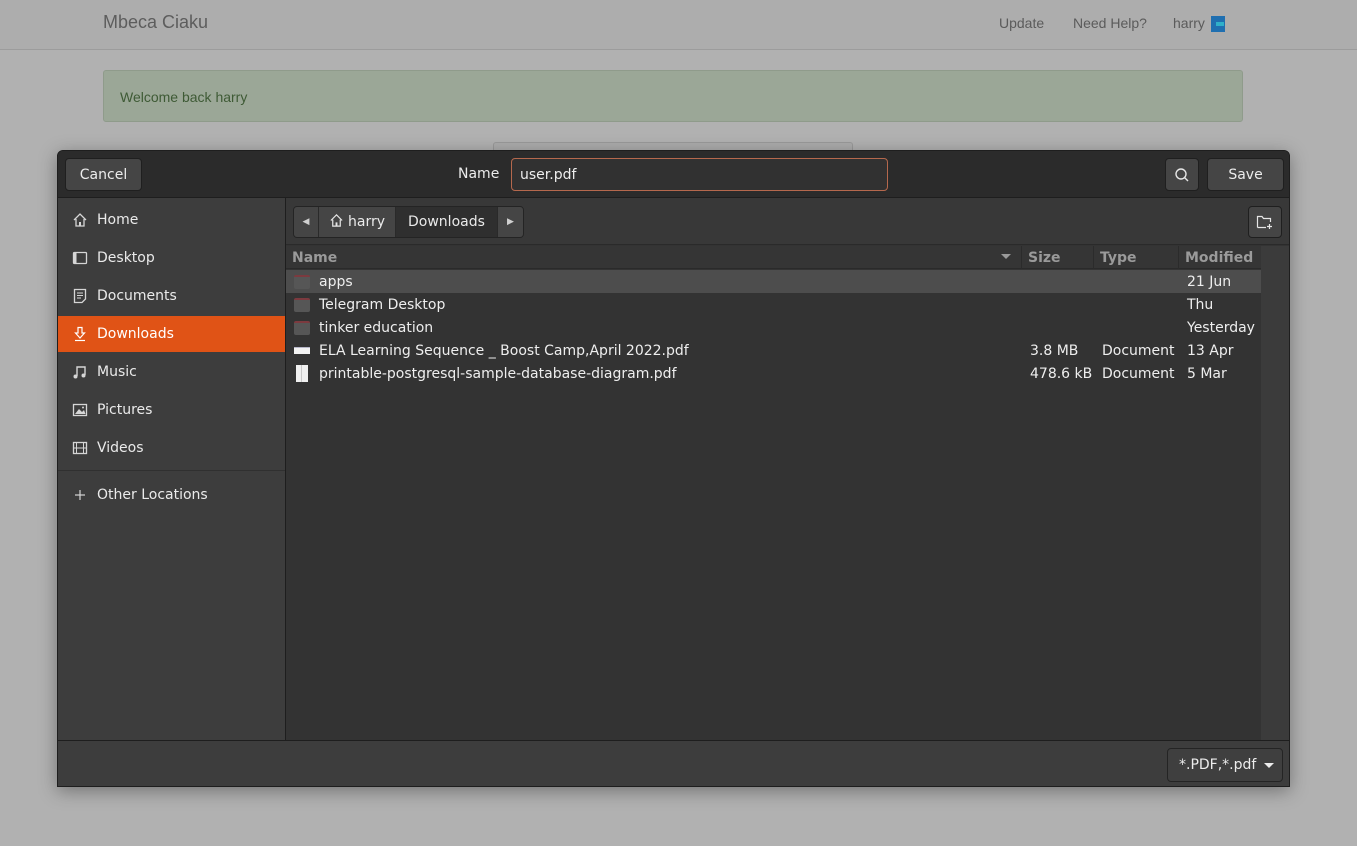 This screenshot has height=846, width=1357. What do you see at coordinates (367, 222) in the screenshot?
I see `breadcrumb-label: harry` at bounding box center [367, 222].